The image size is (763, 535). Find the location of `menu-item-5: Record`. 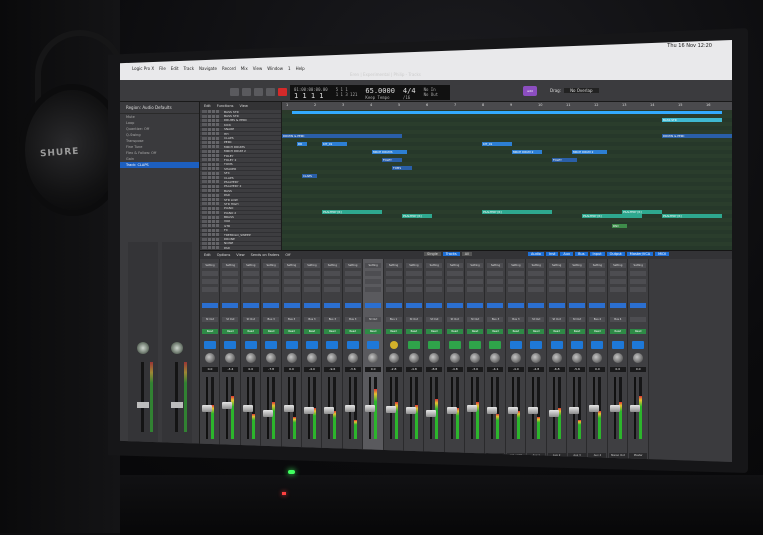

menu-item-5: Record is located at coordinates (229, 73).